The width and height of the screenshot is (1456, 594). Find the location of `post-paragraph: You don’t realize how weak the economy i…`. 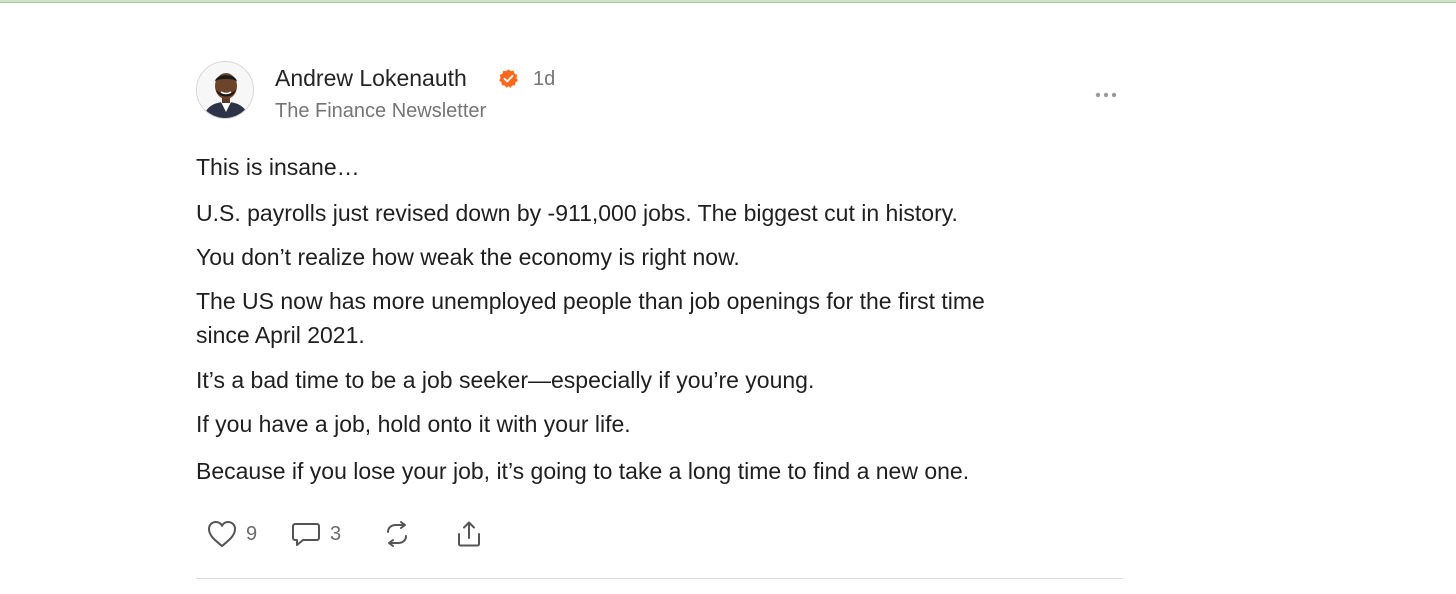

post-paragraph: You don’t realize how weak the economy i… is located at coordinates (468, 257).